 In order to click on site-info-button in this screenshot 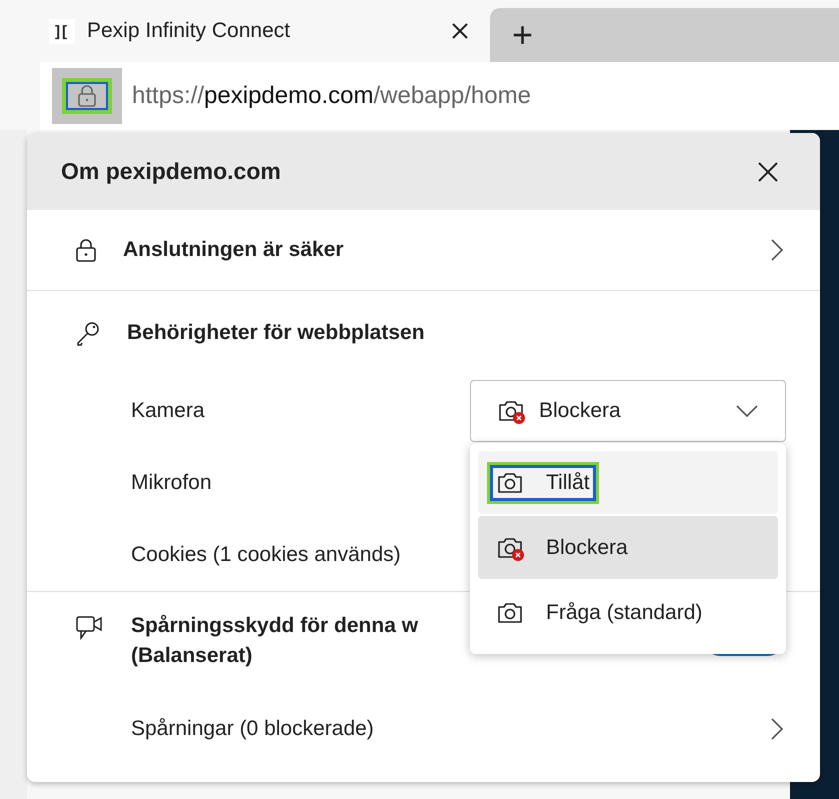, I will do `click(87, 96)`.